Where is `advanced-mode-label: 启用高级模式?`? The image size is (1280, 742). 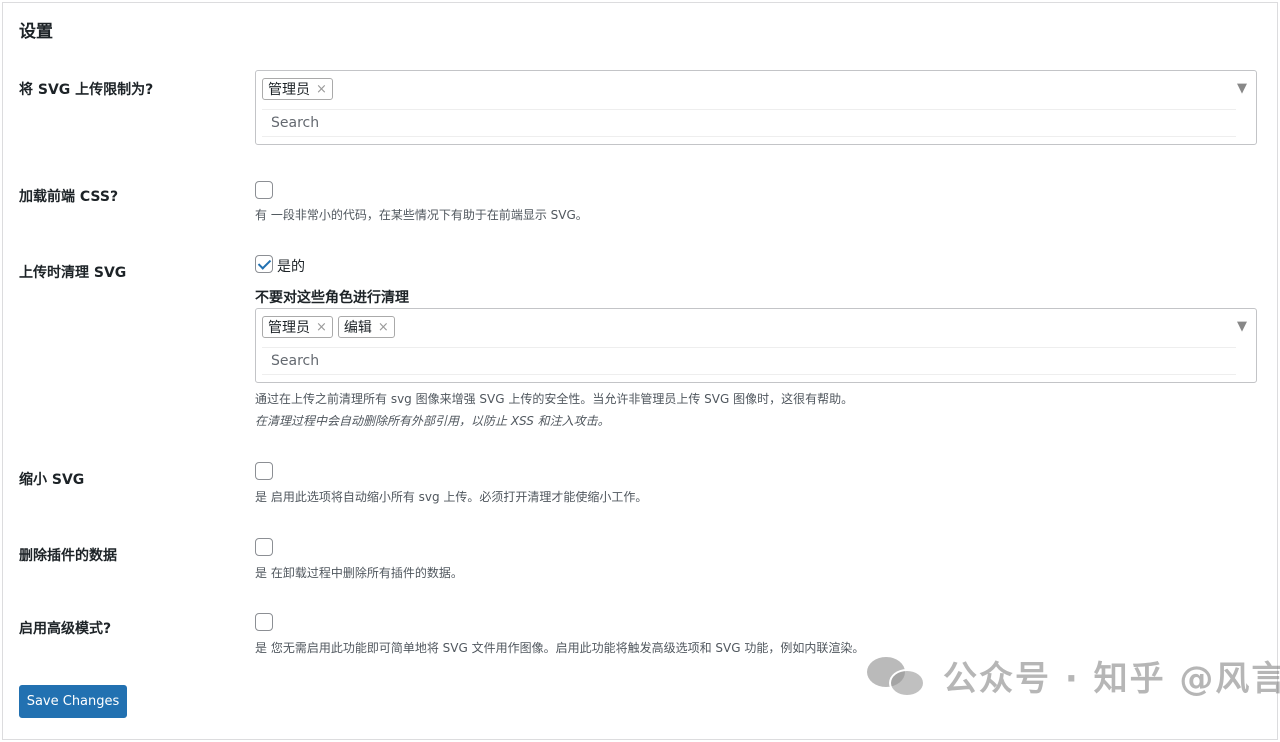
advanced-mode-label: 启用高级模式? is located at coordinates (65, 629).